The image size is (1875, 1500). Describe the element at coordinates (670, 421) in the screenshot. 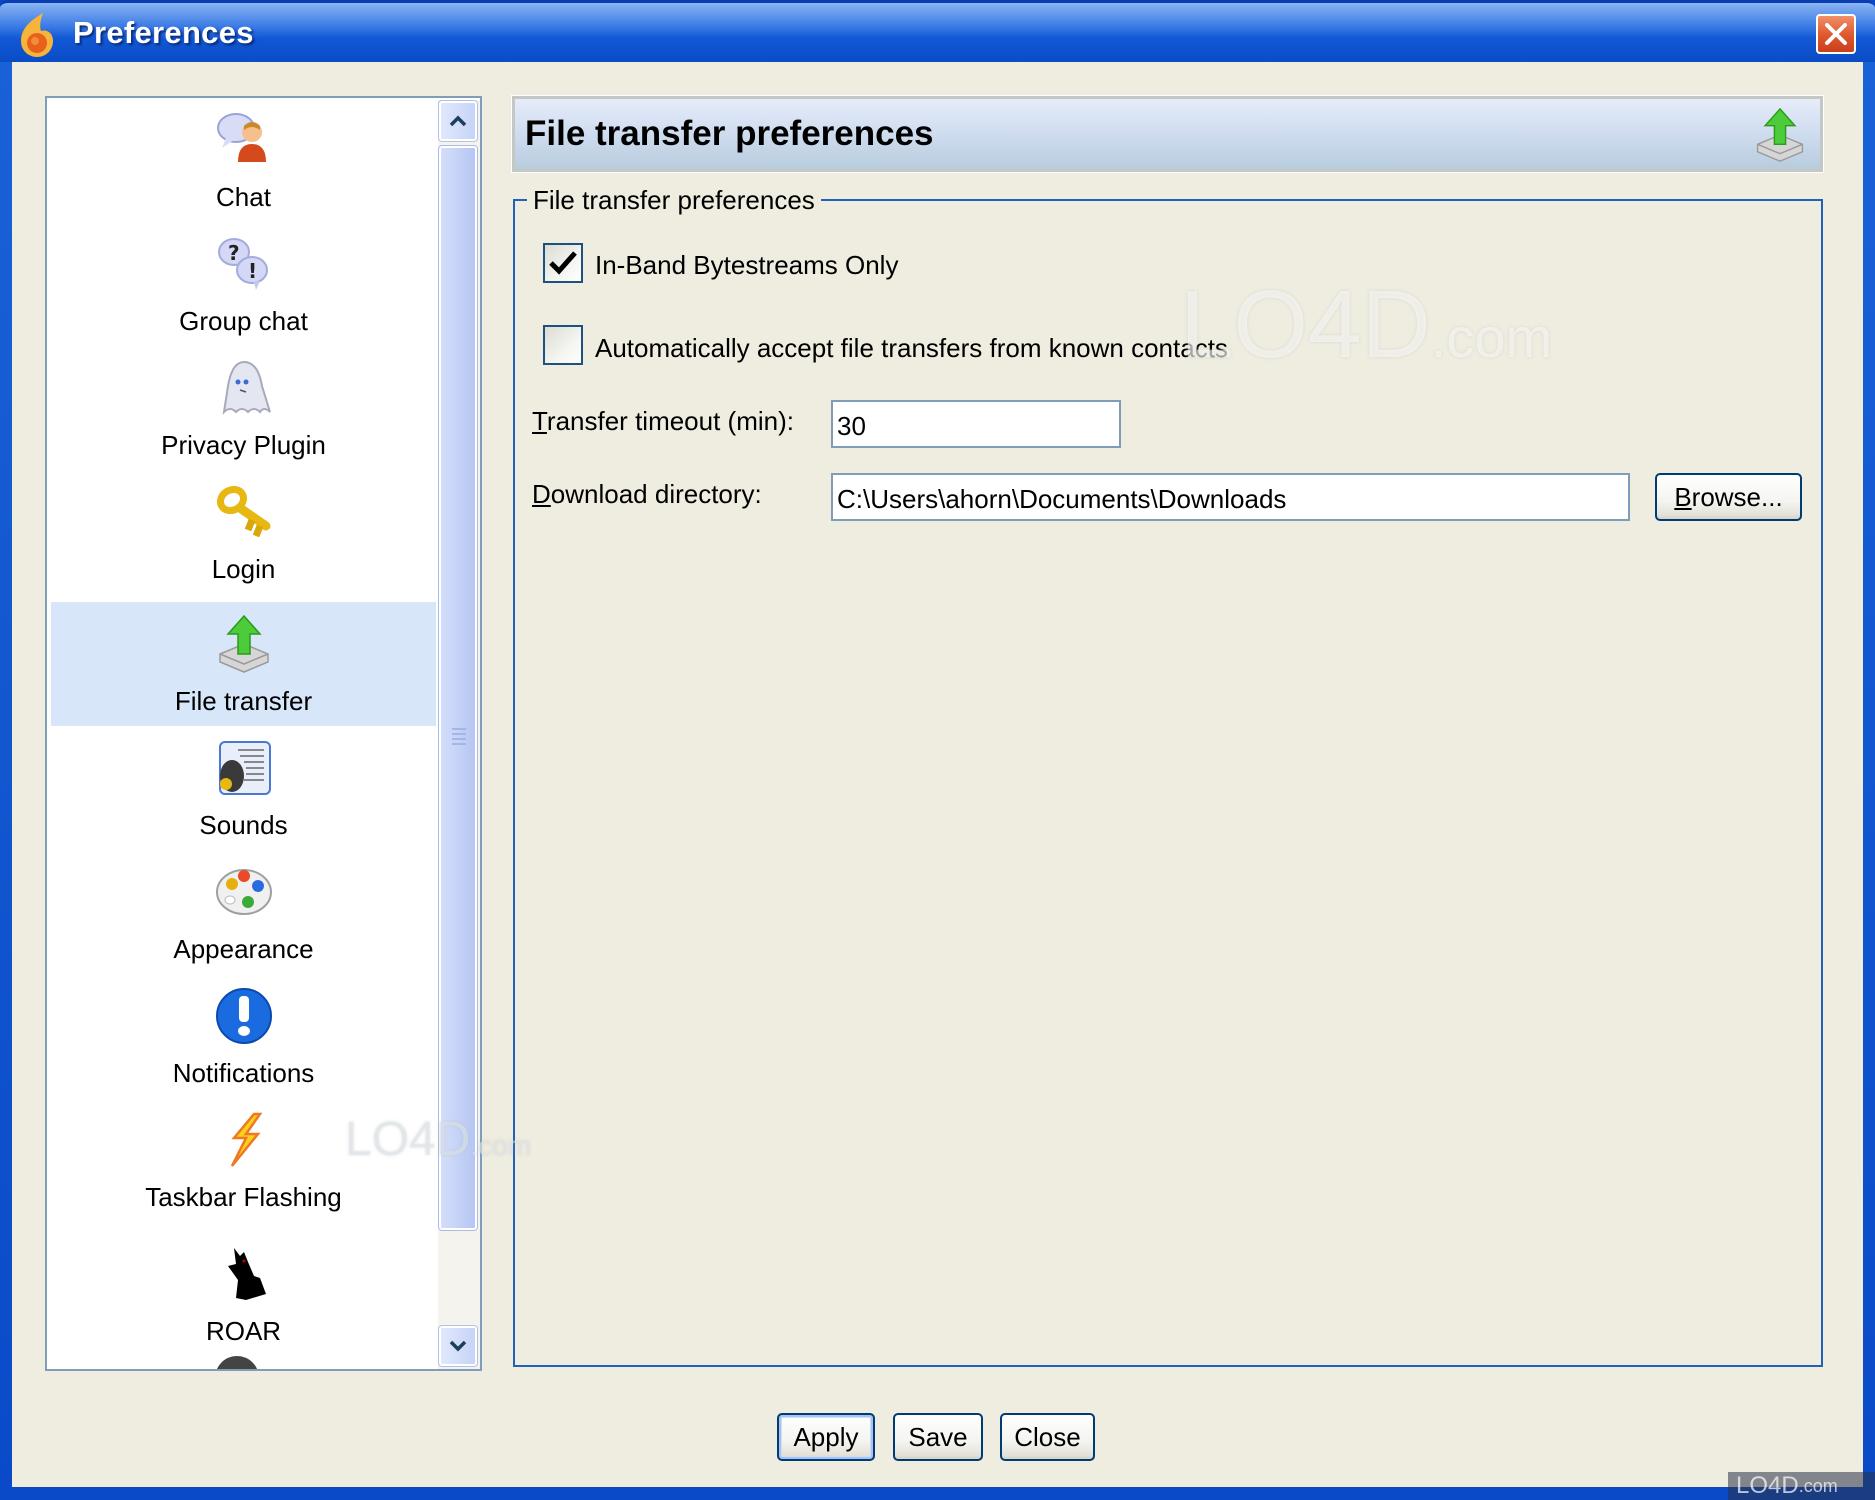

I see `label-text: ransfer timeout (min):` at that location.